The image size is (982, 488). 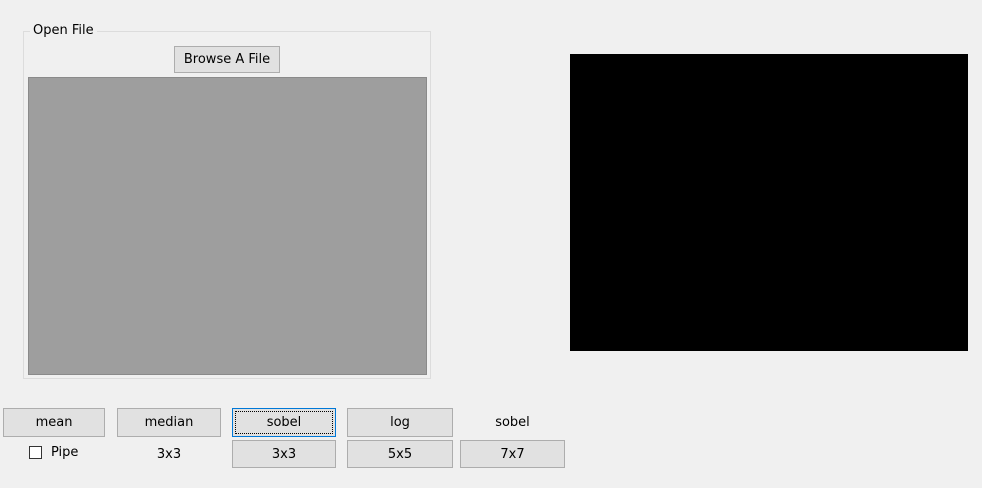 I want to click on median-button-label: median, so click(x=169, y=422).